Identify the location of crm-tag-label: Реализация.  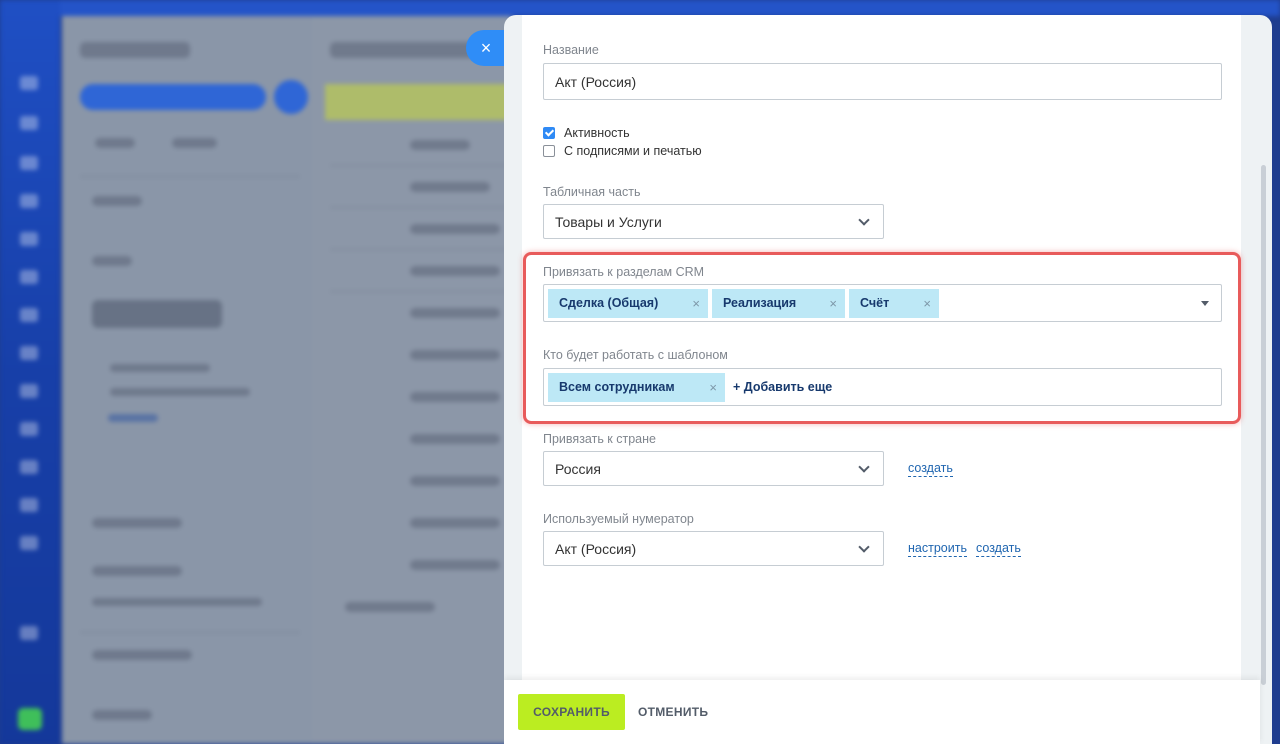
(760, 303).